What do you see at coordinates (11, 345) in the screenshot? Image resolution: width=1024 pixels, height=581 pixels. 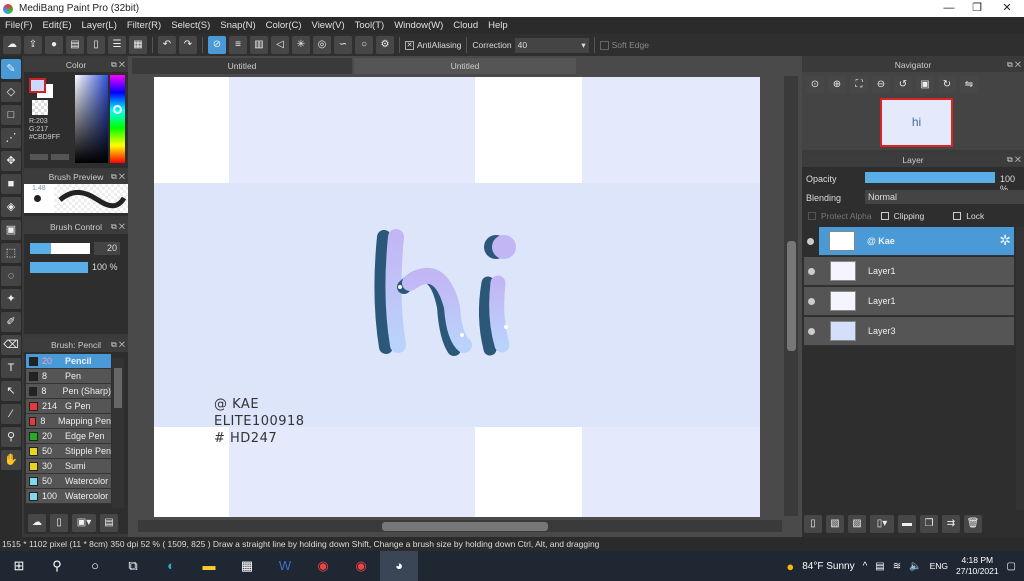 I see `select-eraser-tool-icon: ⌫` at bounding box center [11, 345].